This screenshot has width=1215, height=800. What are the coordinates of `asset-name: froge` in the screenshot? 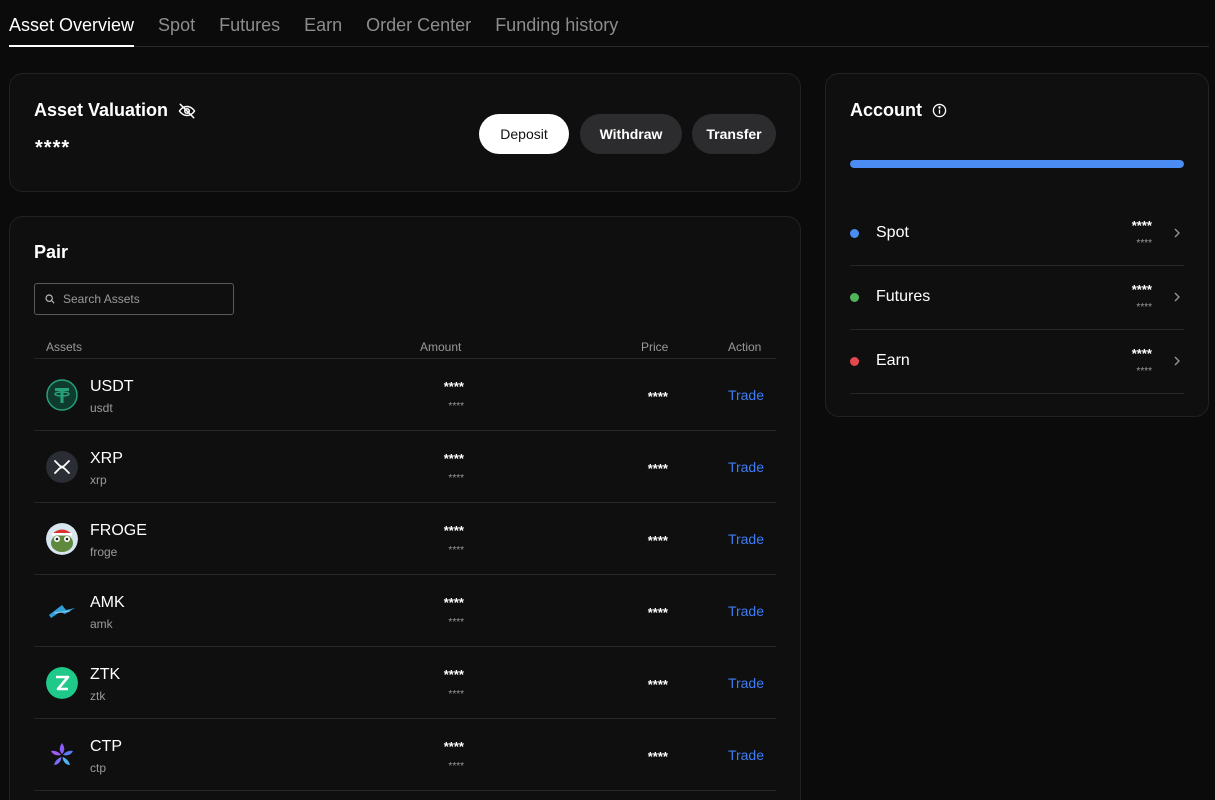 It's located at (104, 552).